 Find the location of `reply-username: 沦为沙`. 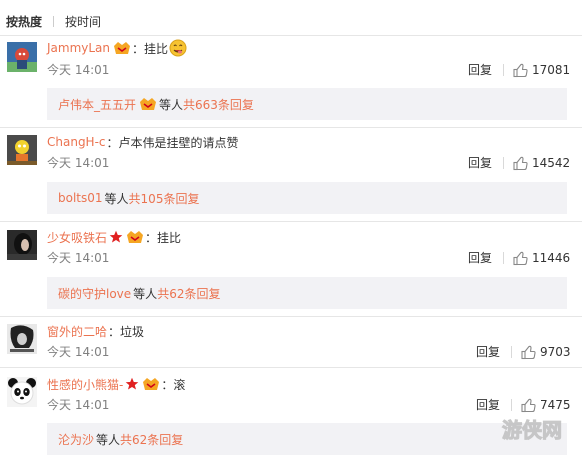

reply-username: 沦为沙 is located at coordinates (76, 439).